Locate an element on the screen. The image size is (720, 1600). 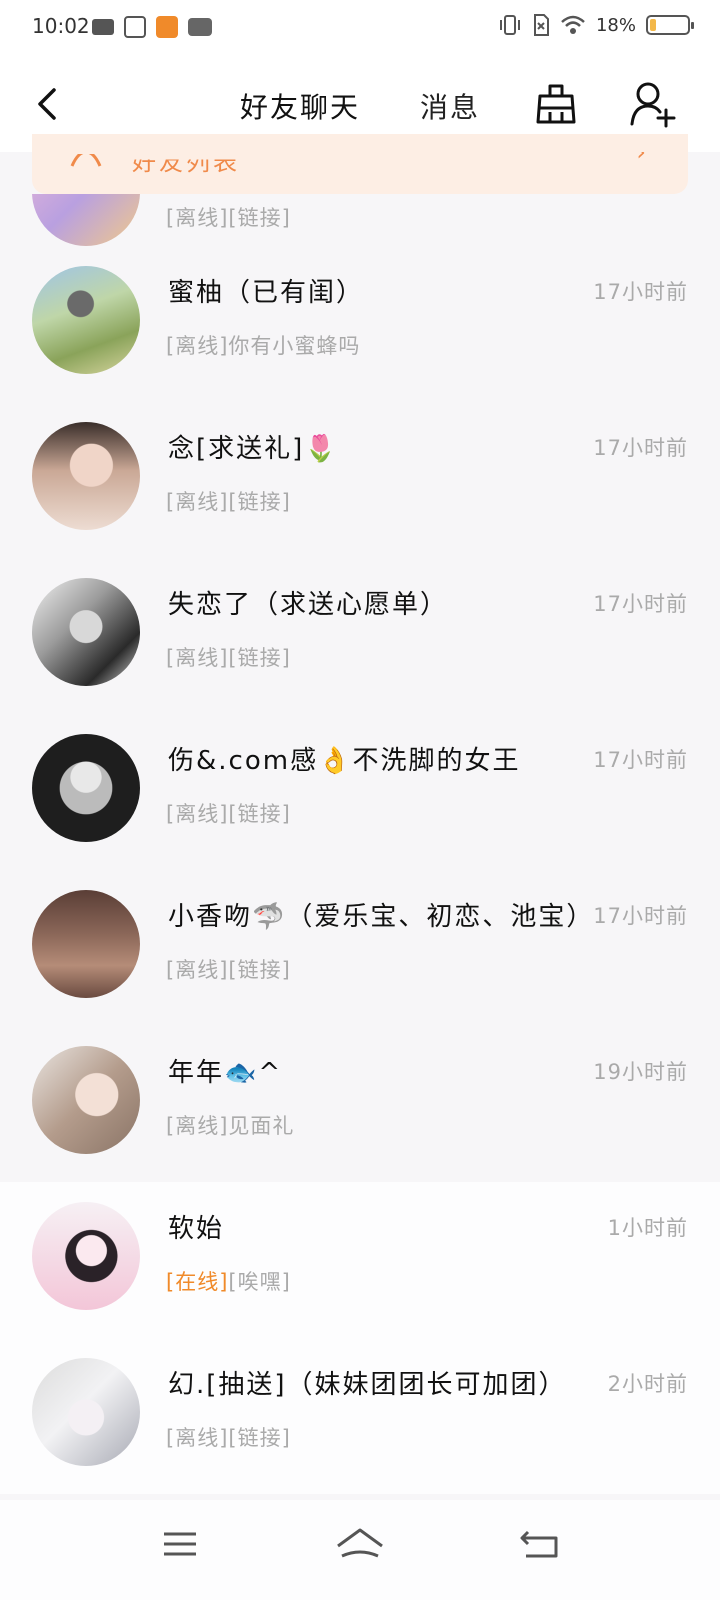
chat-status: [离线]你有小蜜蜂吗 is located at coordinates (263, 346).